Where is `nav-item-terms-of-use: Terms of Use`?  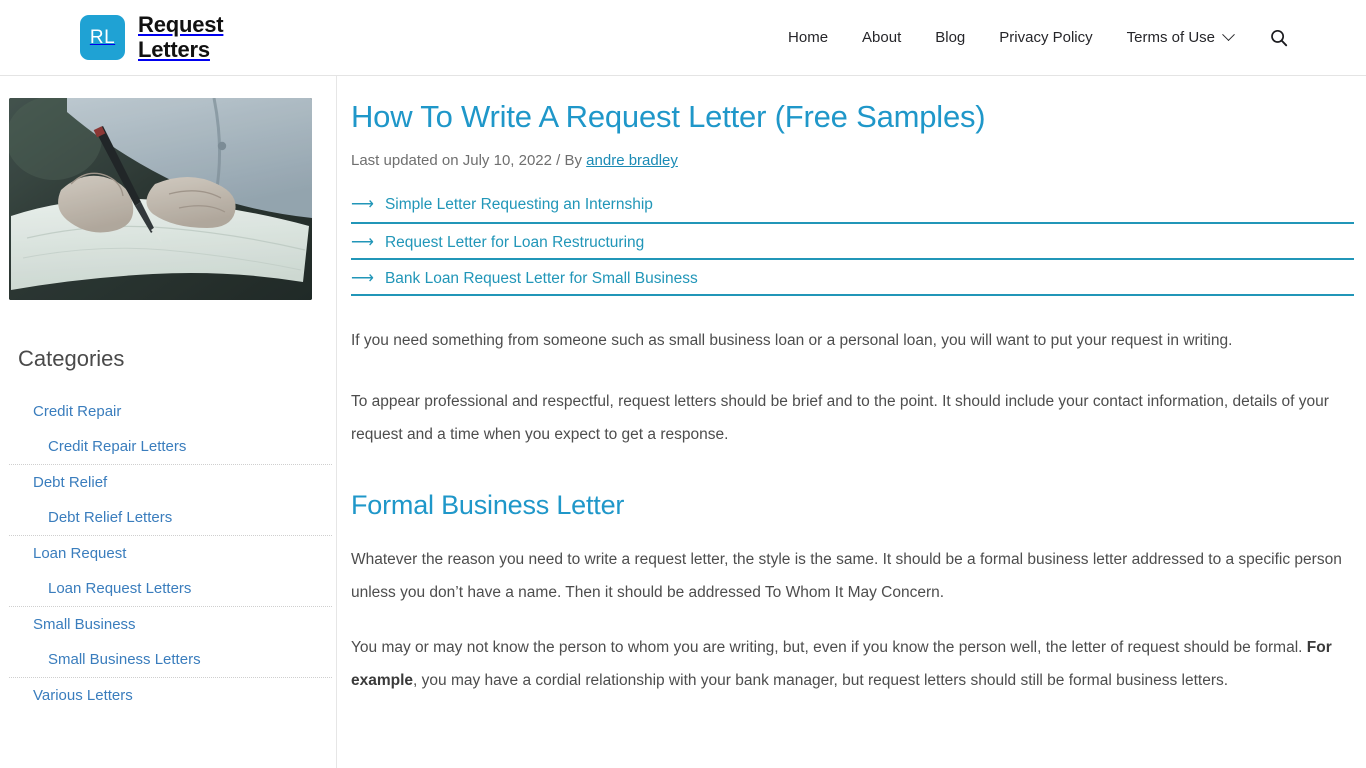 nav-item-terms-of-use: Terms of Use is located at coordinates (1180, 38).